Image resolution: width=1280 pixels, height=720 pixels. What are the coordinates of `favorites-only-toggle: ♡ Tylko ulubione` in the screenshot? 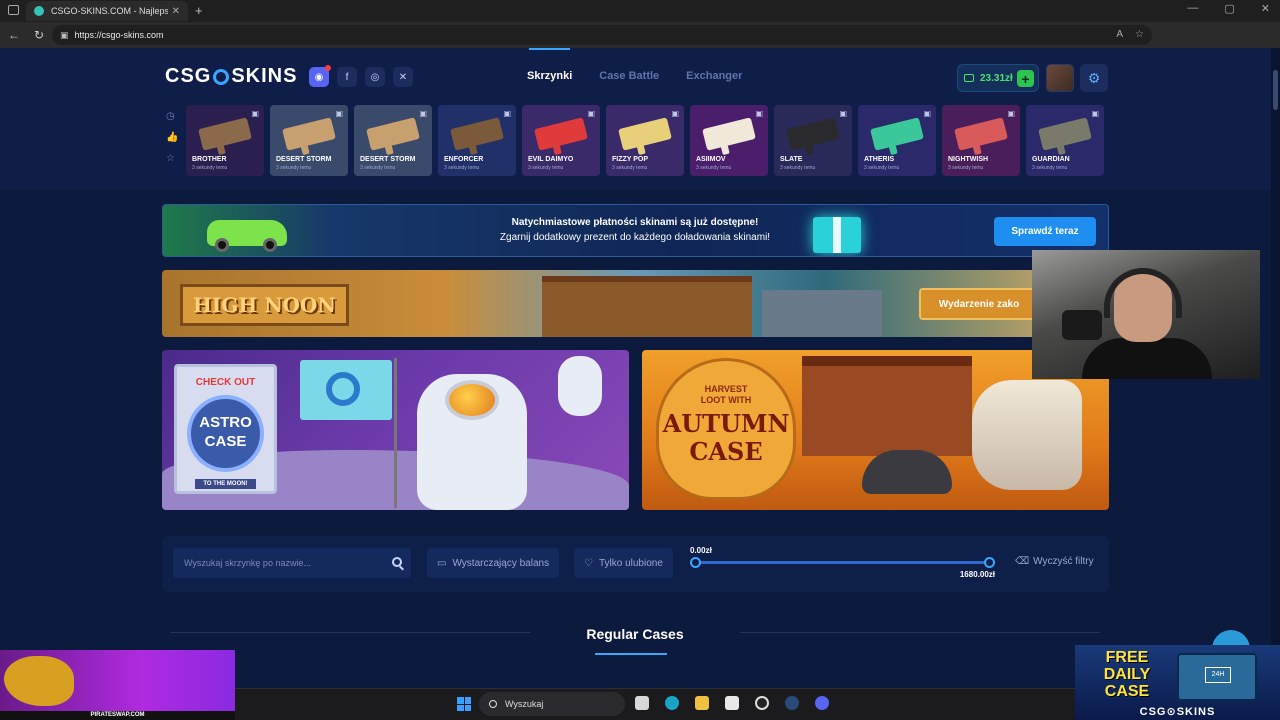 It's located at (623, 563).